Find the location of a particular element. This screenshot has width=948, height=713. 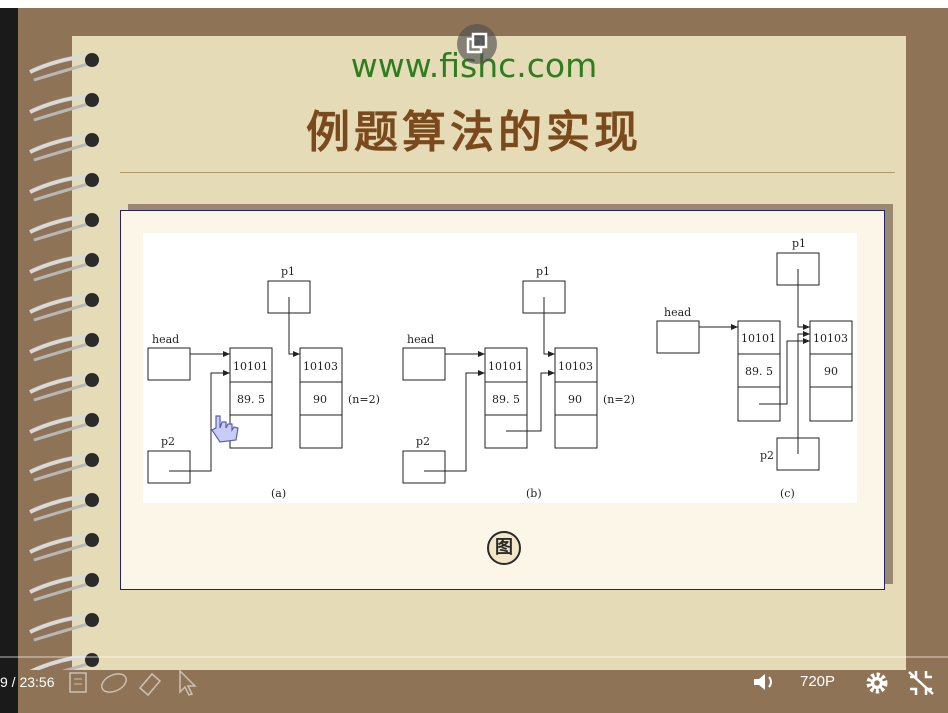

node1-num-a: 10101 is located at coordinates (250, 366).